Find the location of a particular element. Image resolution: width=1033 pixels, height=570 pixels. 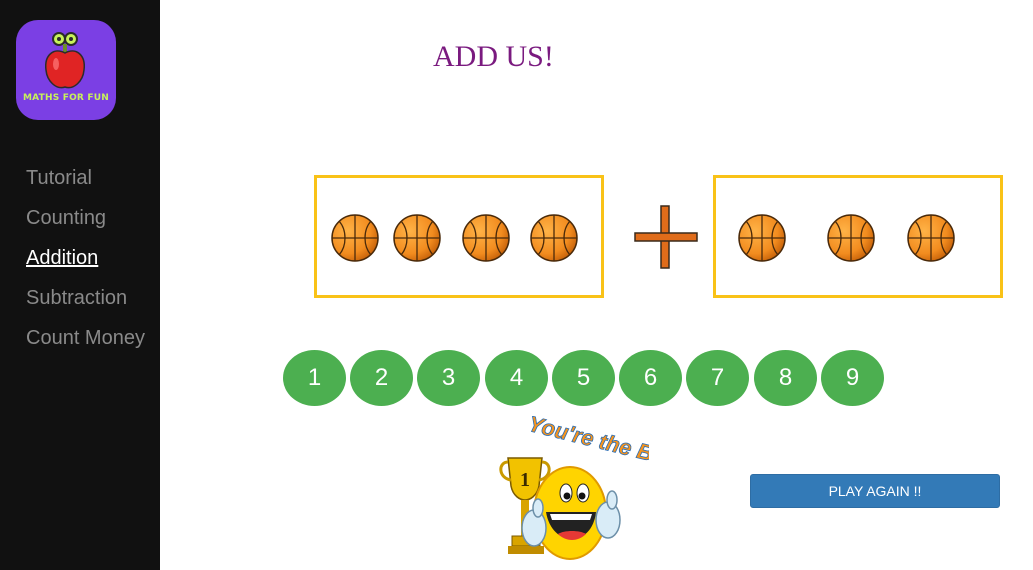

sidebar-item-tutorial: Tutorial is located at coordinates (85, 186).